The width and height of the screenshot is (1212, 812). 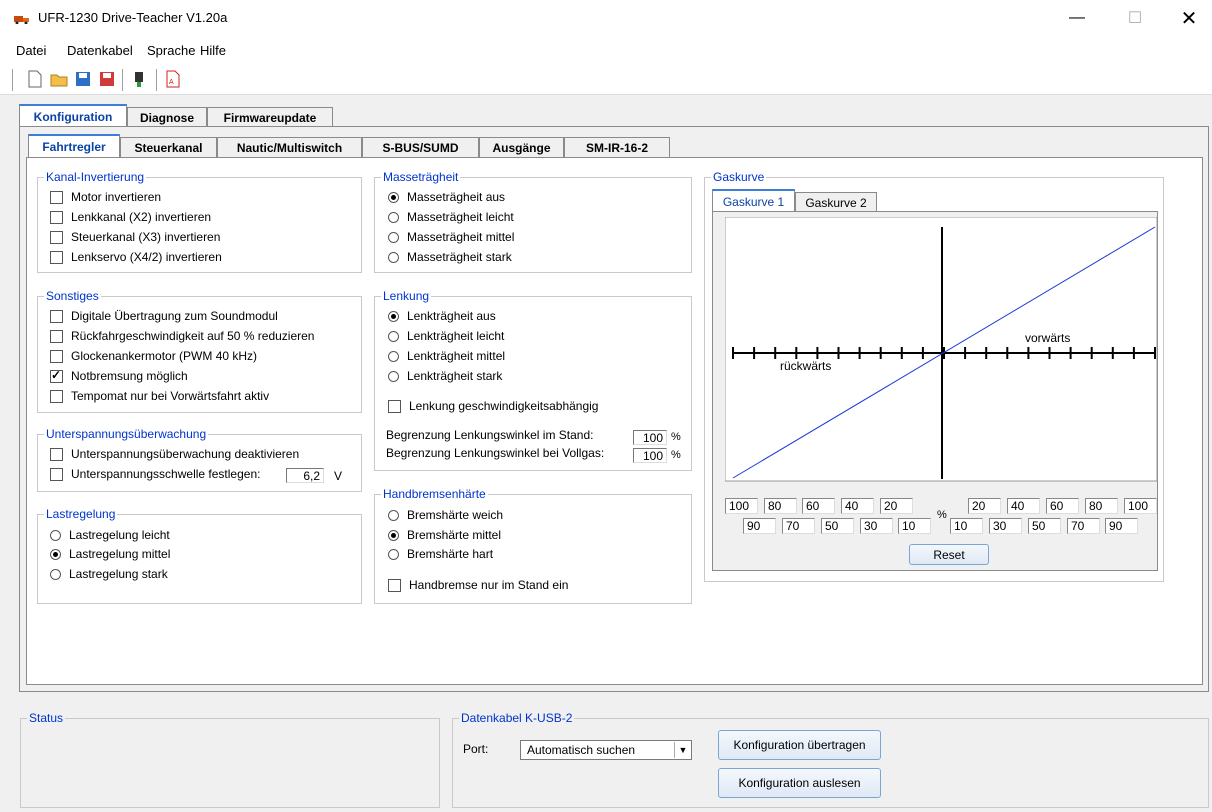 I want to click on lenkung-title: Lenkung, so click(x=406, y=296).